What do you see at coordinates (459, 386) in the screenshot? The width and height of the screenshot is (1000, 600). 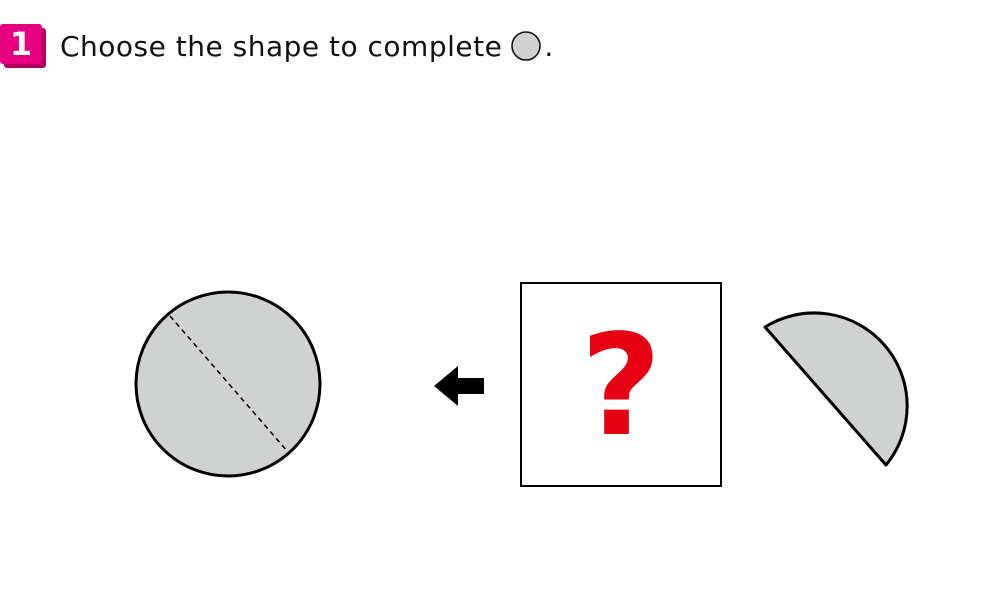 I see `arrow-left-icon` at bounding box center [459, 386].